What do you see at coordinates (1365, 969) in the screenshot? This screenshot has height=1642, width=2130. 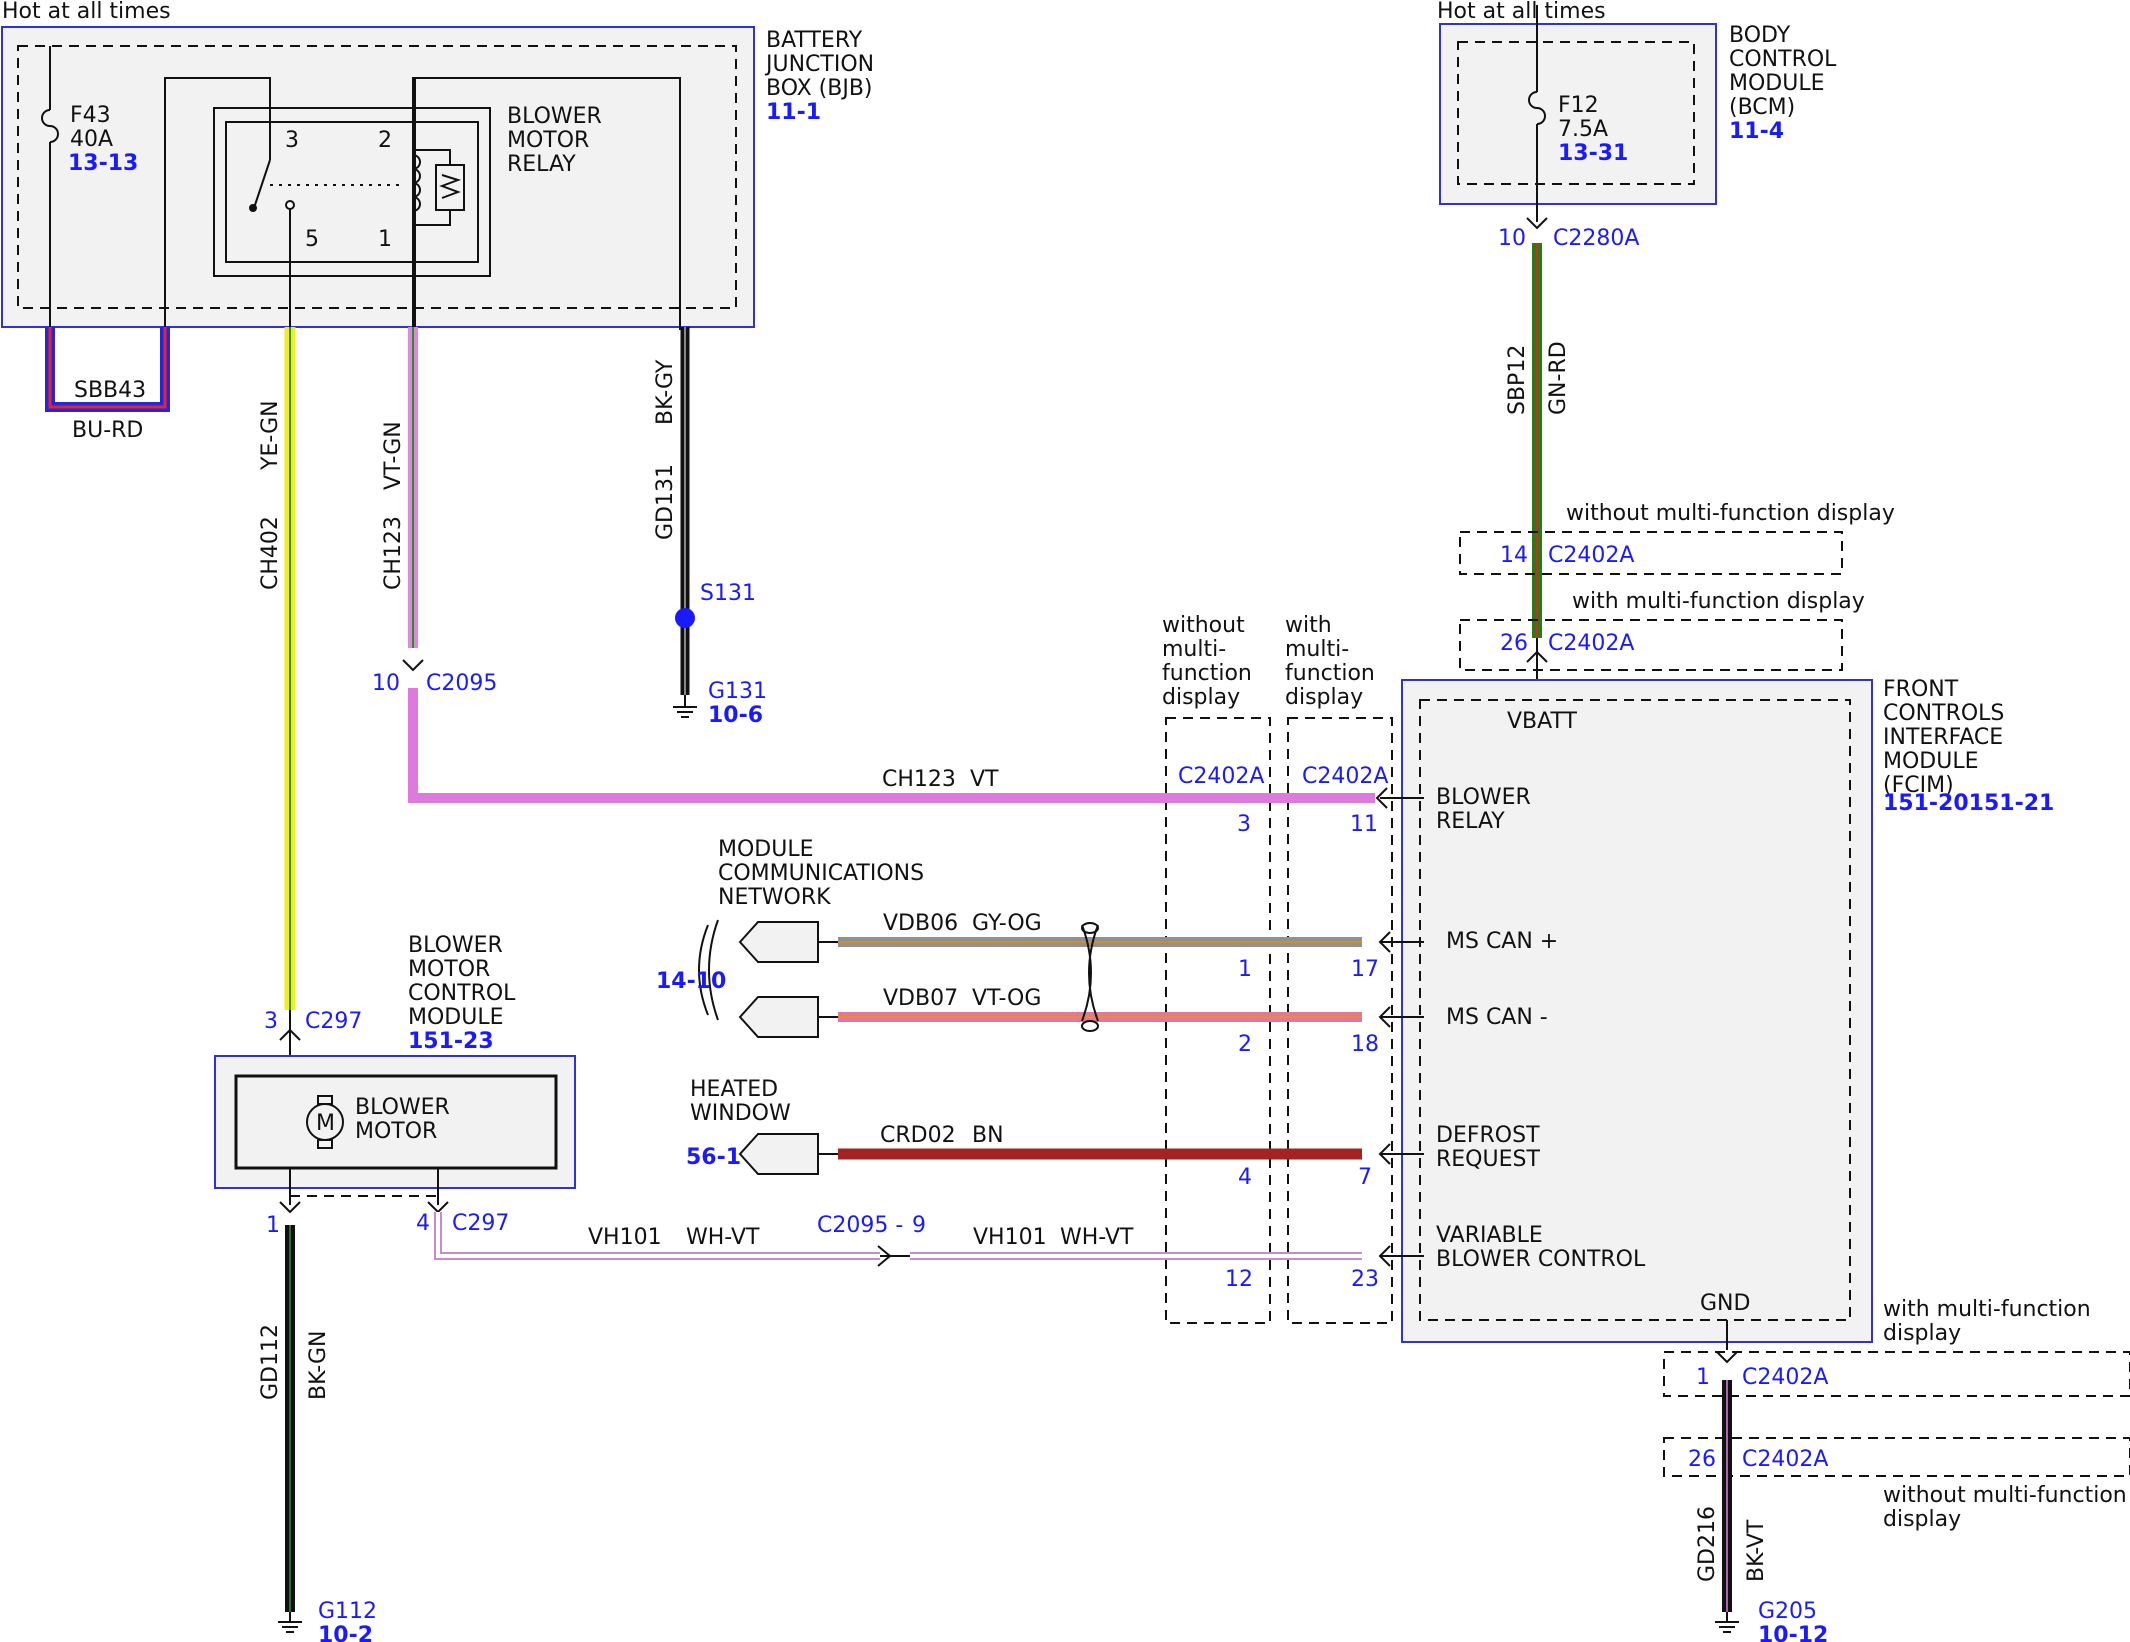 I see `col2-pin-17: 17` at bounding box center [1365, 969].